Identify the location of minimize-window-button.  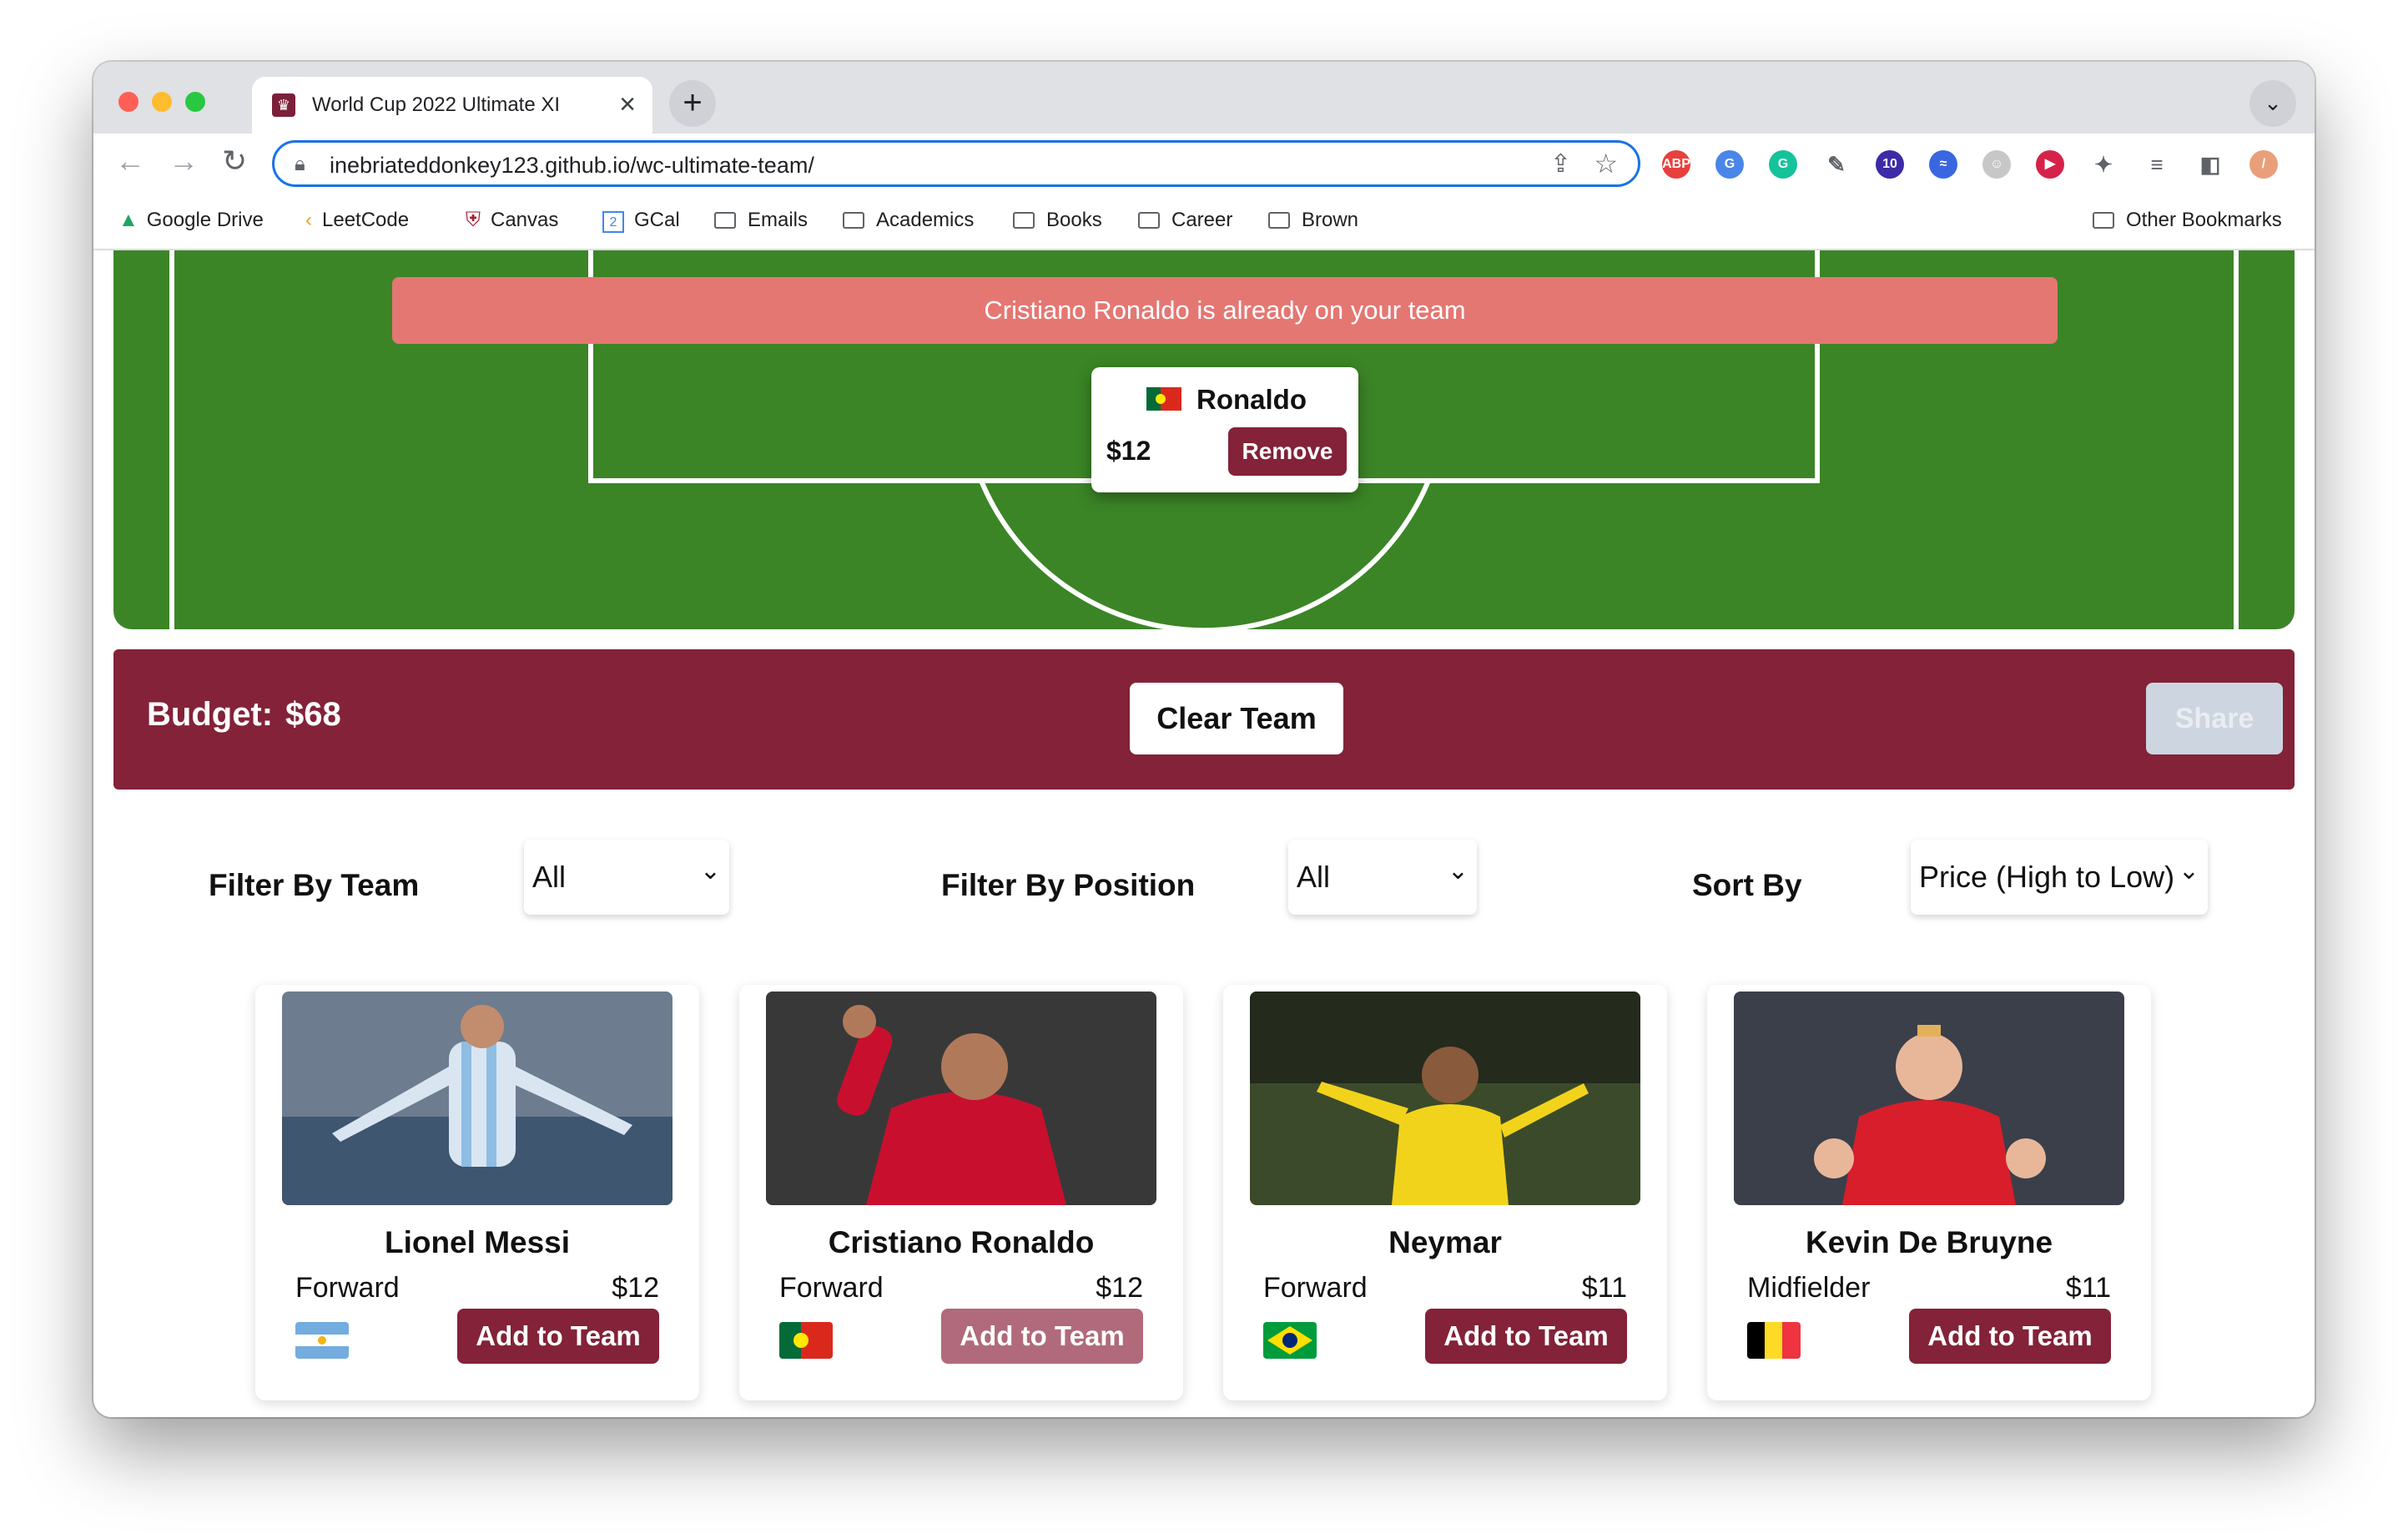
(162, 102).